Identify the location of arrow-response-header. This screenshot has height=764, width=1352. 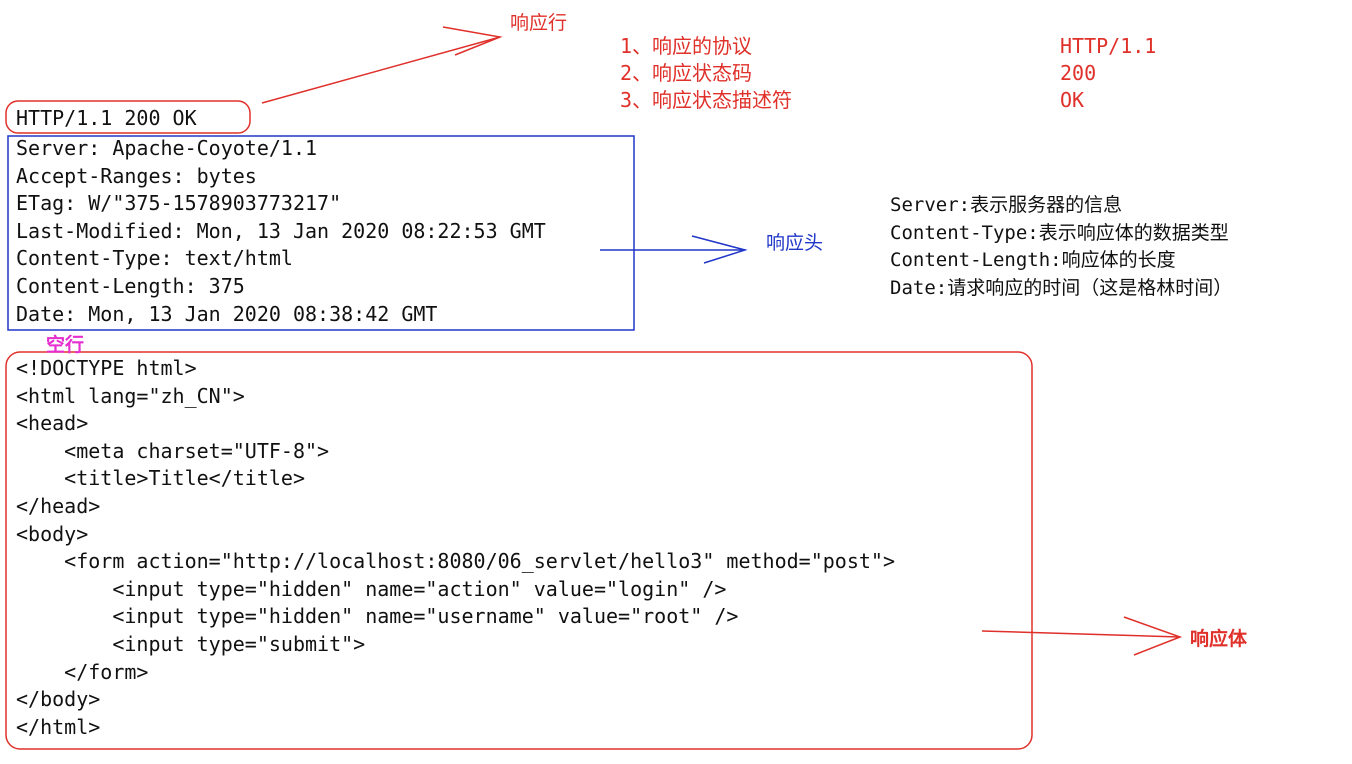
(674, 249).